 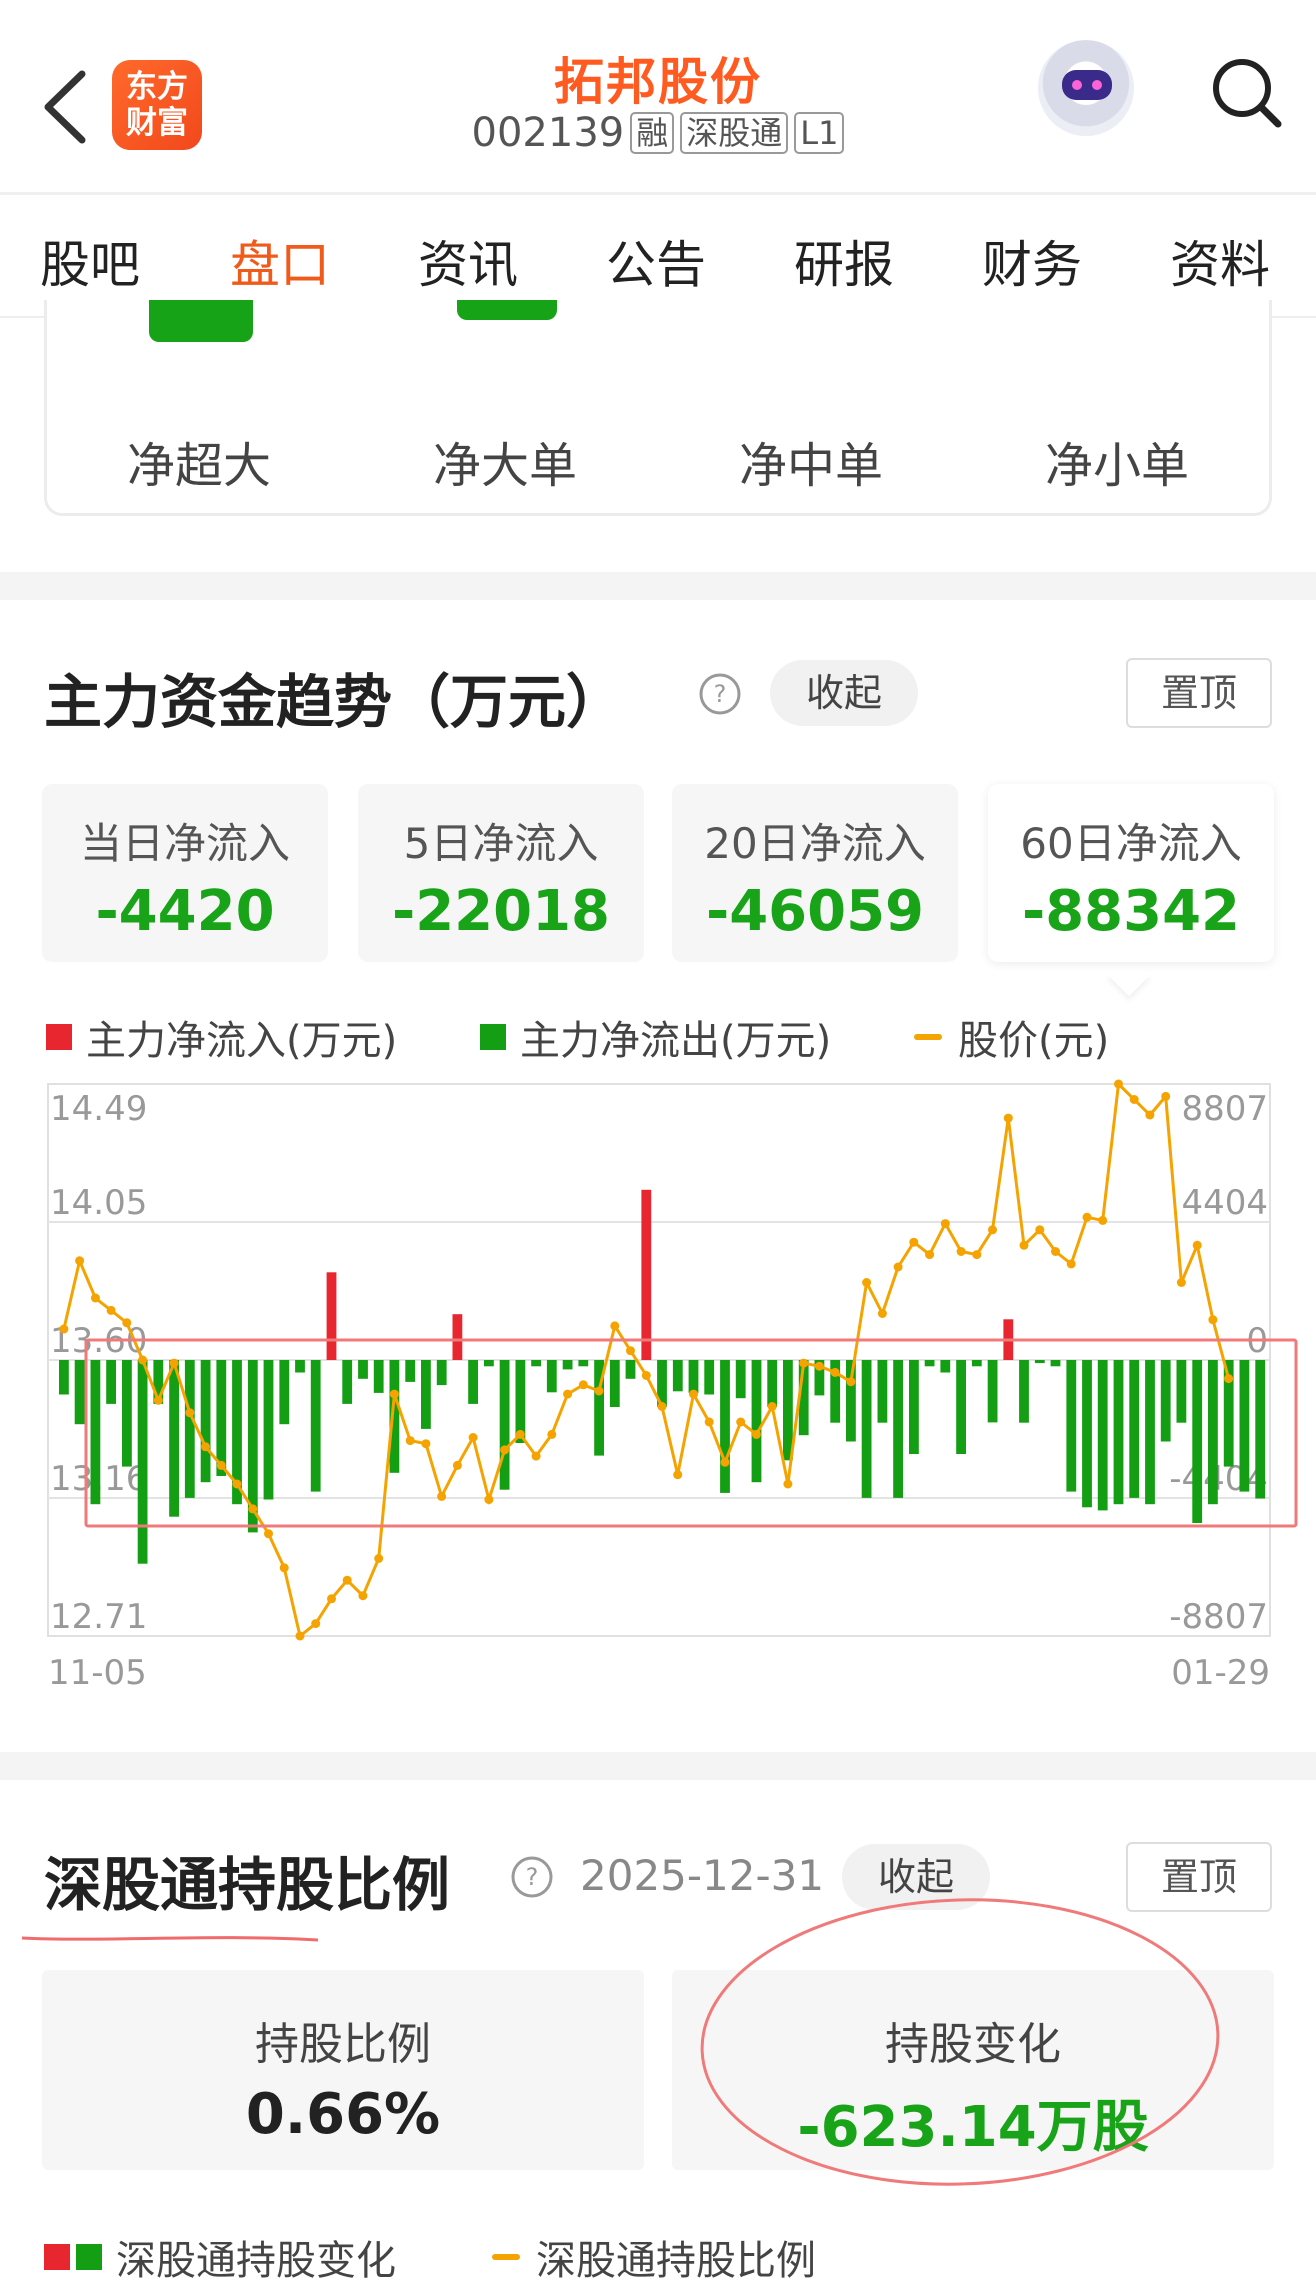 What do you see at coordinates (815, 843) in the screenshot?
I see `stat-label: 20日净流入` at bounding box center [815, 843].